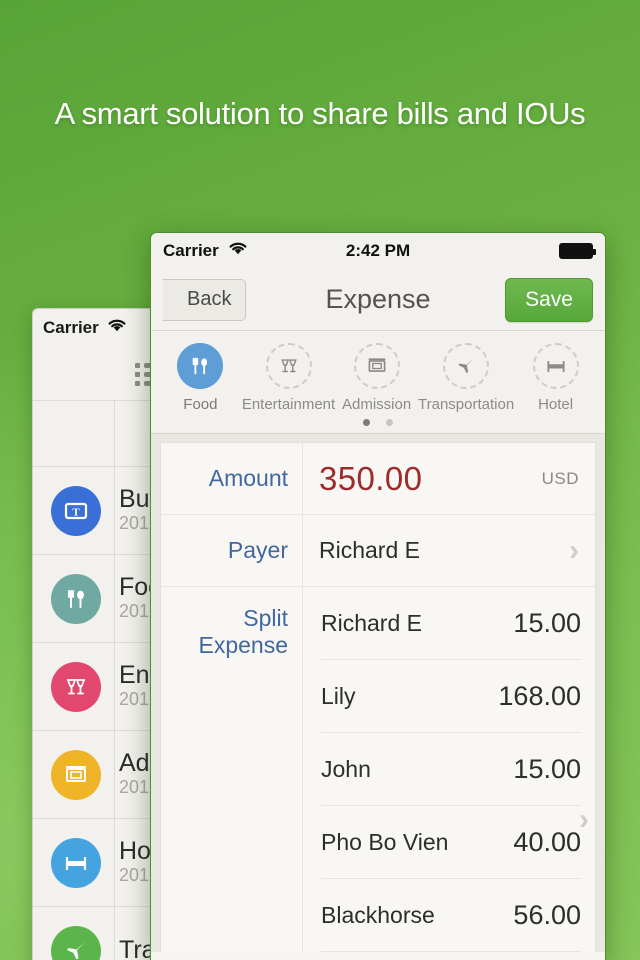 The width and height of the screenshot is (640, 960). Describe the element at coordinates (378, 914) in the screenshot. I see `split-entry-name: Blackhorse` at that location.